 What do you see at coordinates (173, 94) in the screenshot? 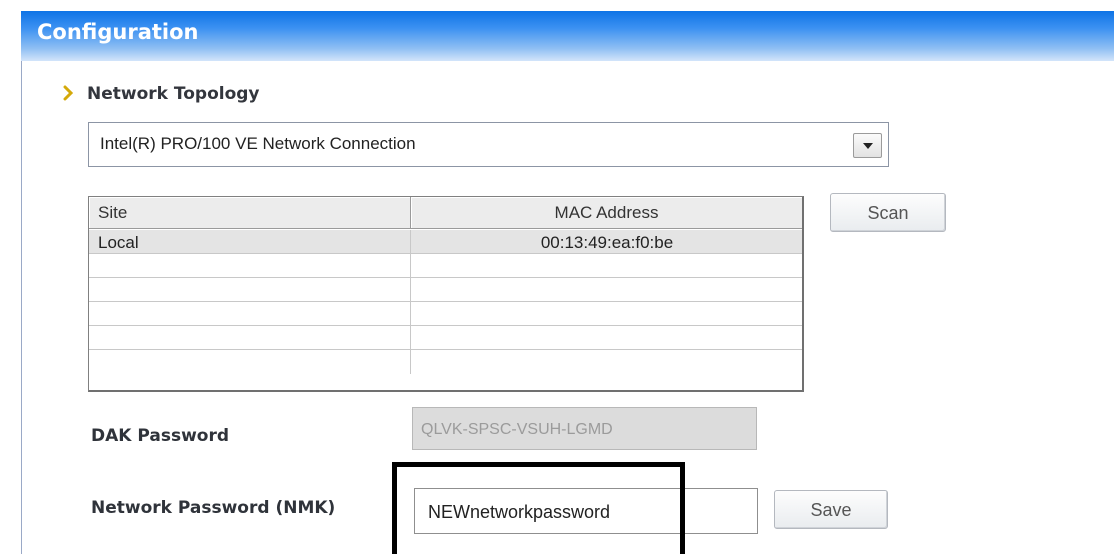
I see `section-title-network-topology: Network Topology` at bounding box center [173, 94].